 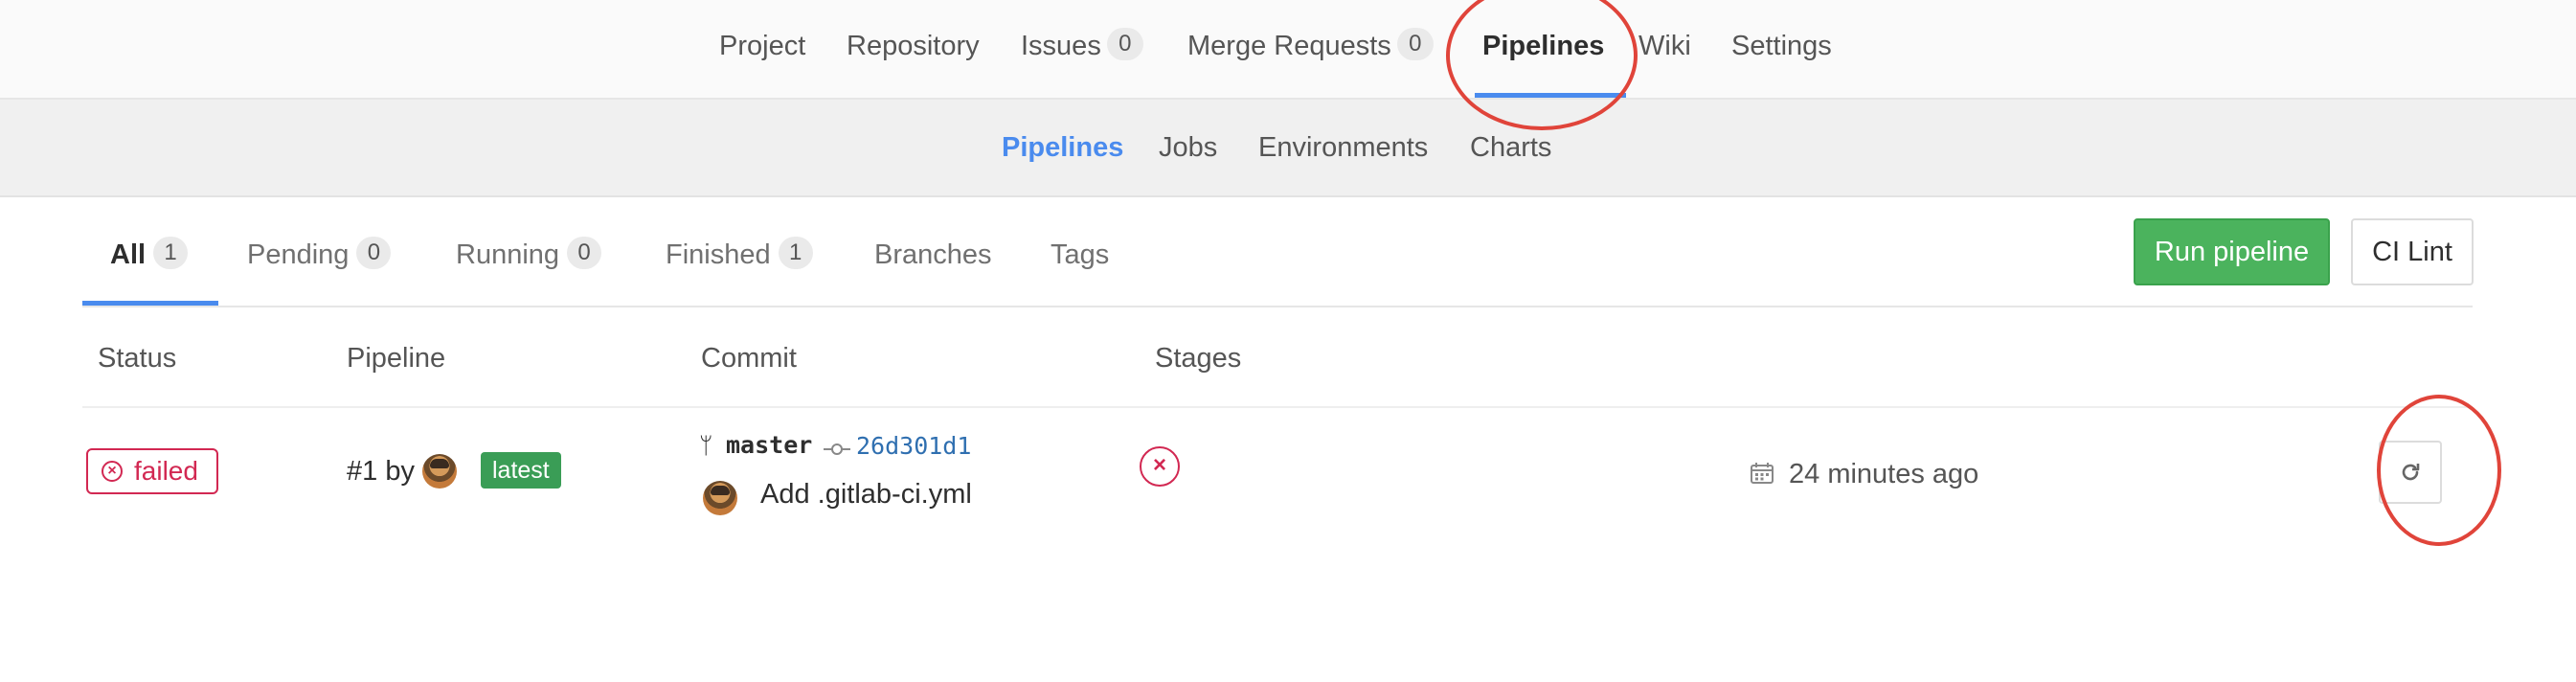 I want to click on nav-issues-label: Issues, so click(x=1061, y=46).